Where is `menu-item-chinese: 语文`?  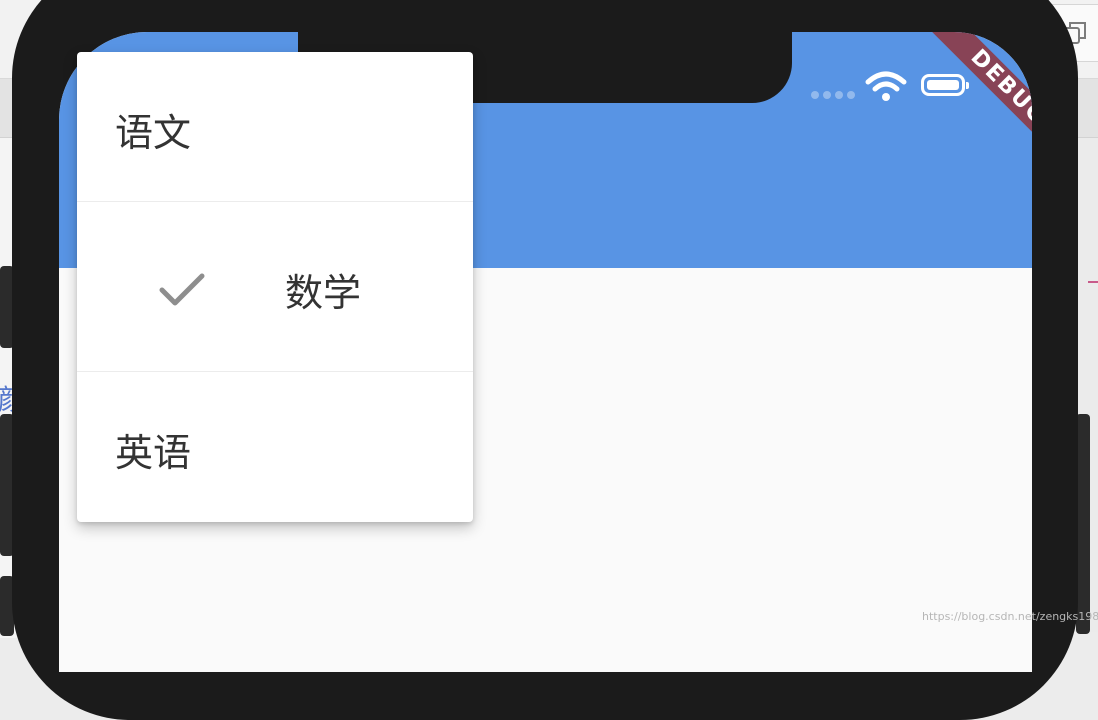
menu-item-chinese: 语文 is located at coordinates (275, 127).